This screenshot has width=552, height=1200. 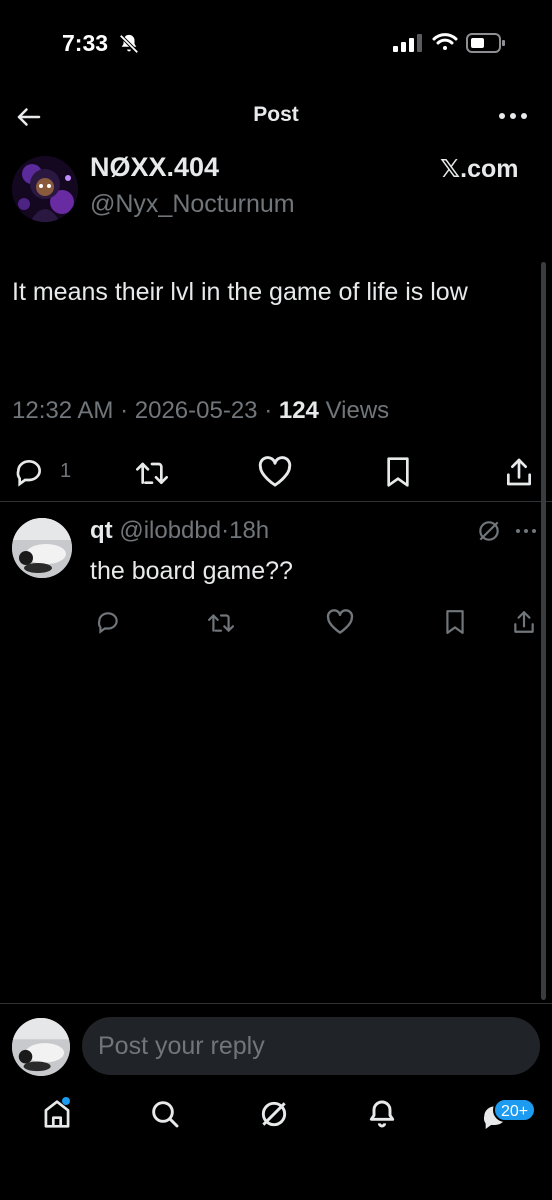 I want to click on scrollbar, so click(x=543, y=631).